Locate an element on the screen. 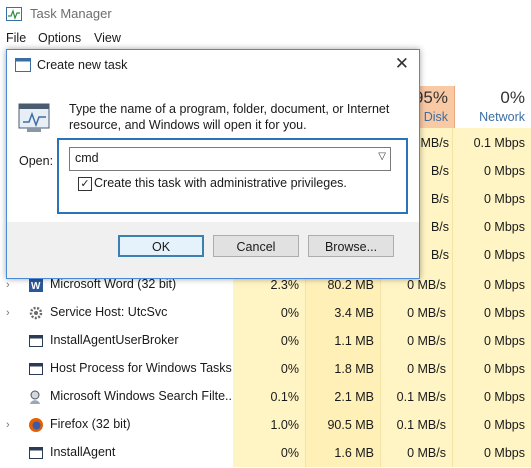  dialog-title: Create new task is located at coordinates (82, 65).